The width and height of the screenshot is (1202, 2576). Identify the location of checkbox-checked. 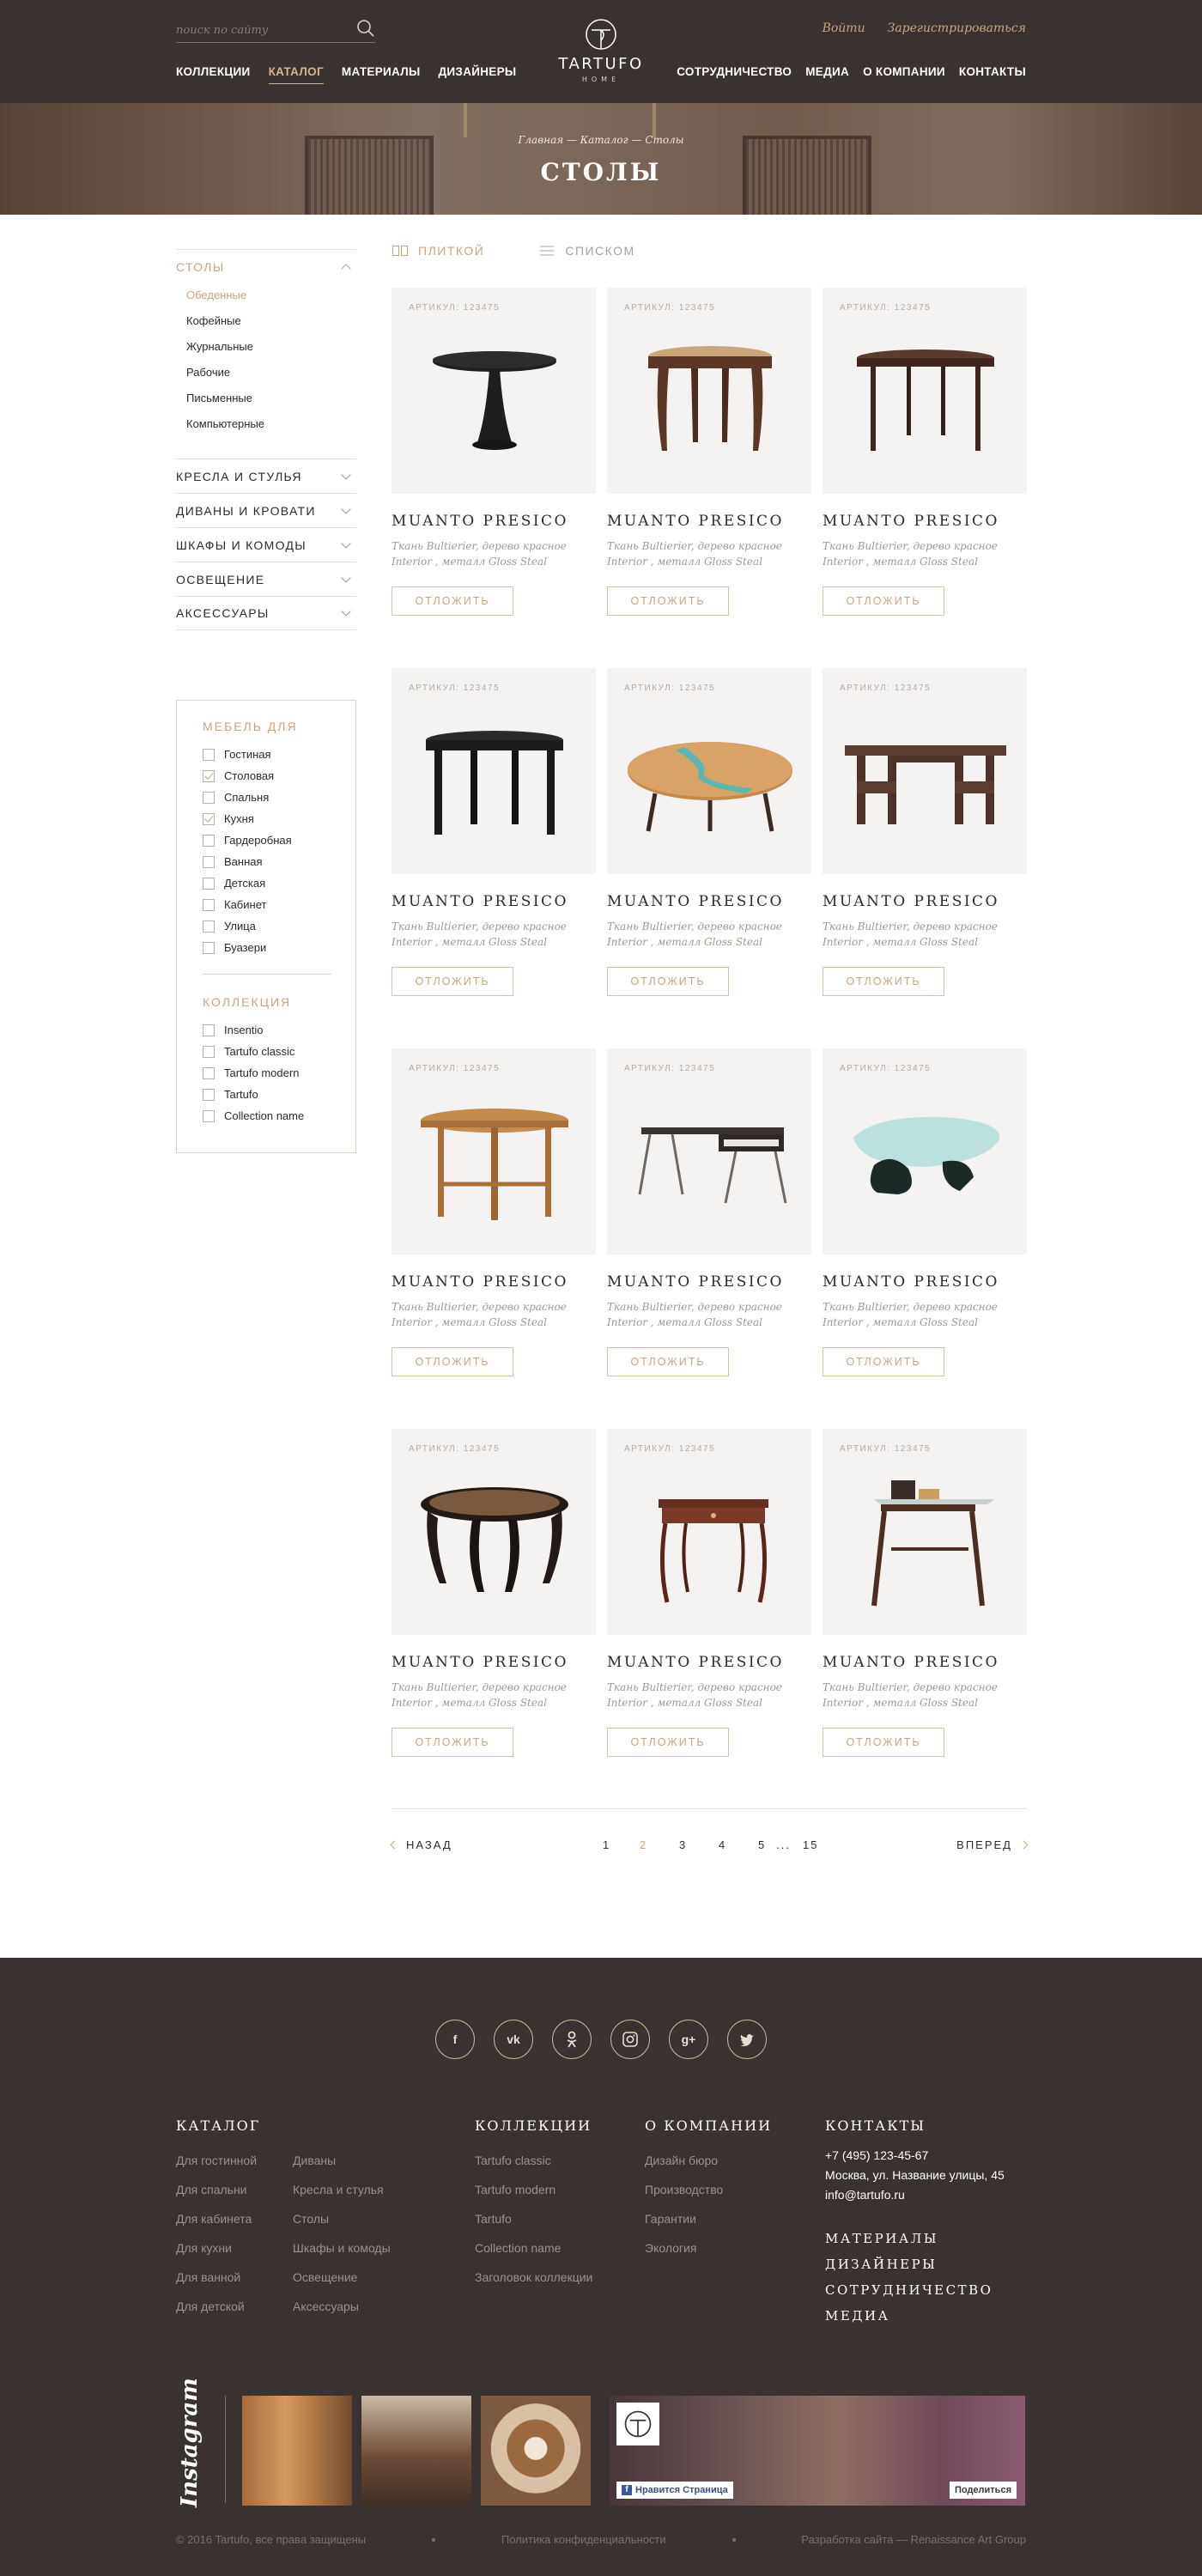
(209, 819).